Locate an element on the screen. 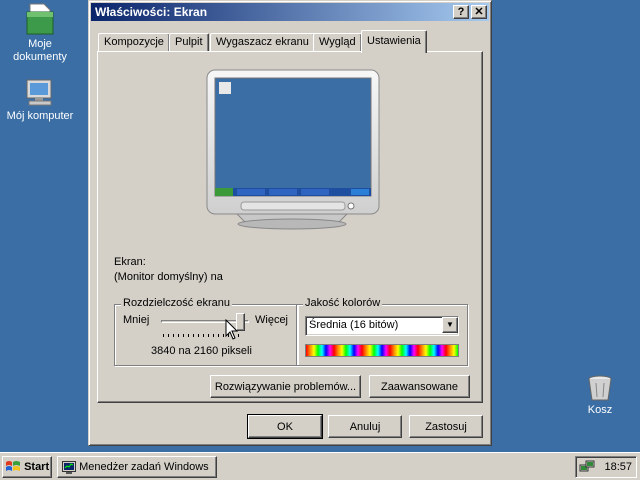 This screenshot has height=480, width=640. desktop-icon-my-computer: Mój komputer is located at coordinates (40, 99).